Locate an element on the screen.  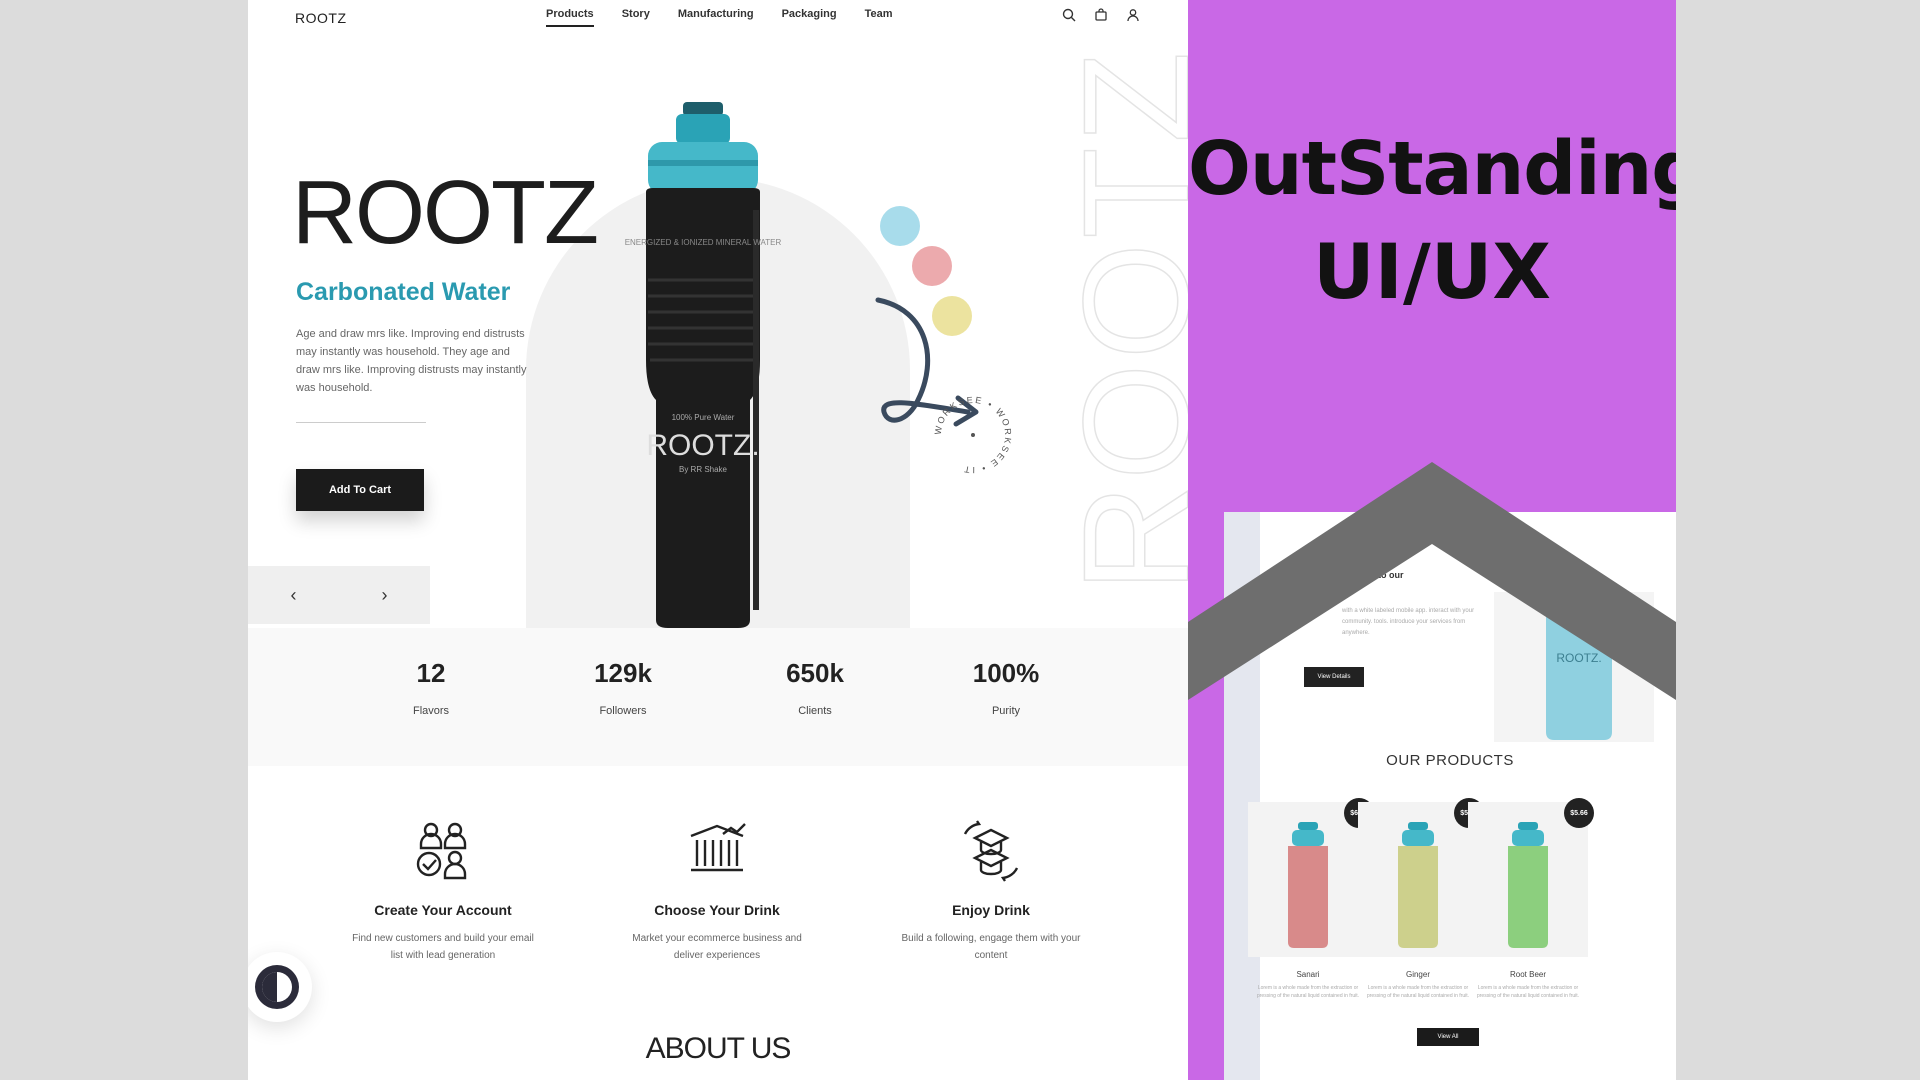
nav-link-products: Products is located at coordinates (570, 17).